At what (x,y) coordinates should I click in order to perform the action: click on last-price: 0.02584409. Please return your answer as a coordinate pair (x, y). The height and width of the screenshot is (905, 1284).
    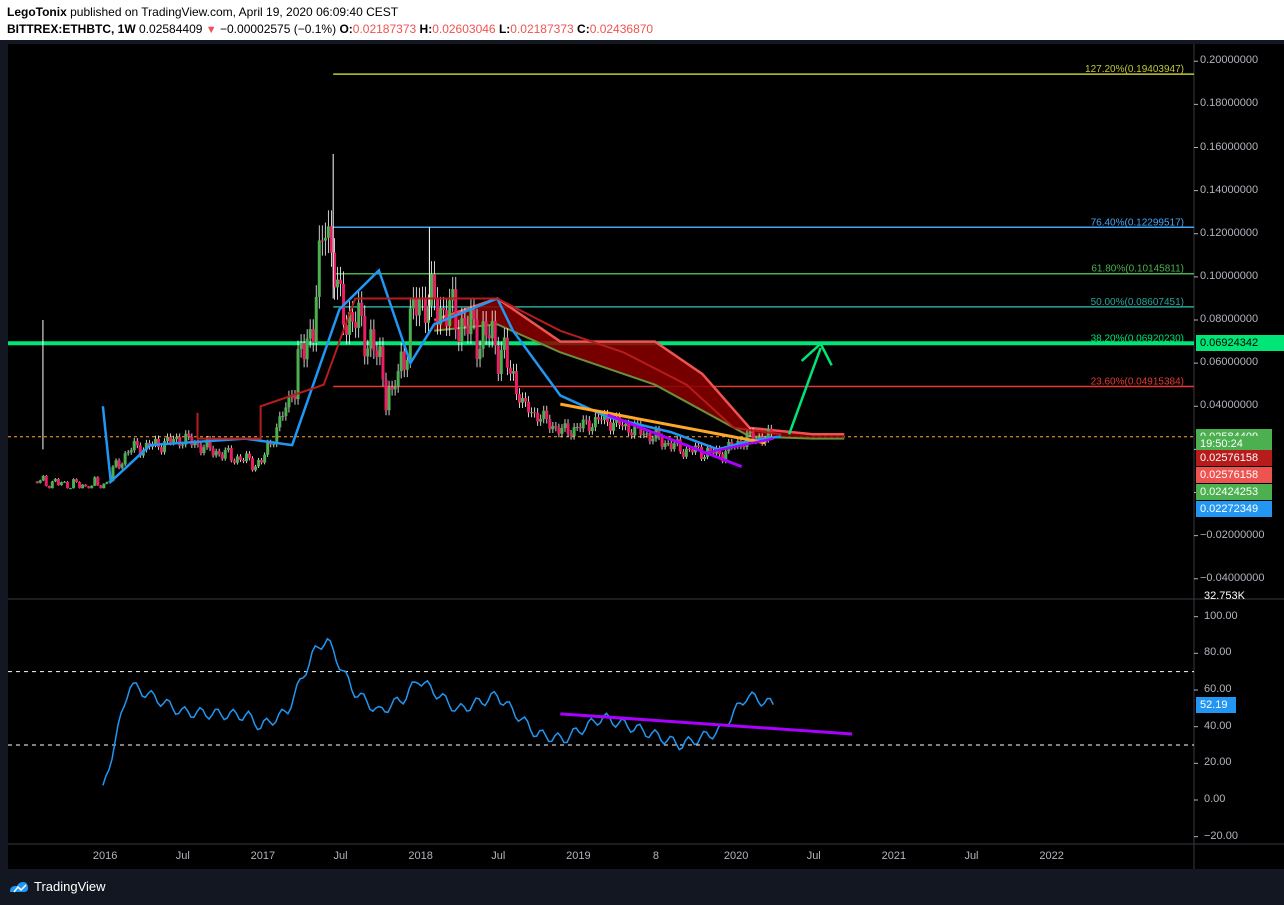
    Looking at the image, I should click on (171, 29).